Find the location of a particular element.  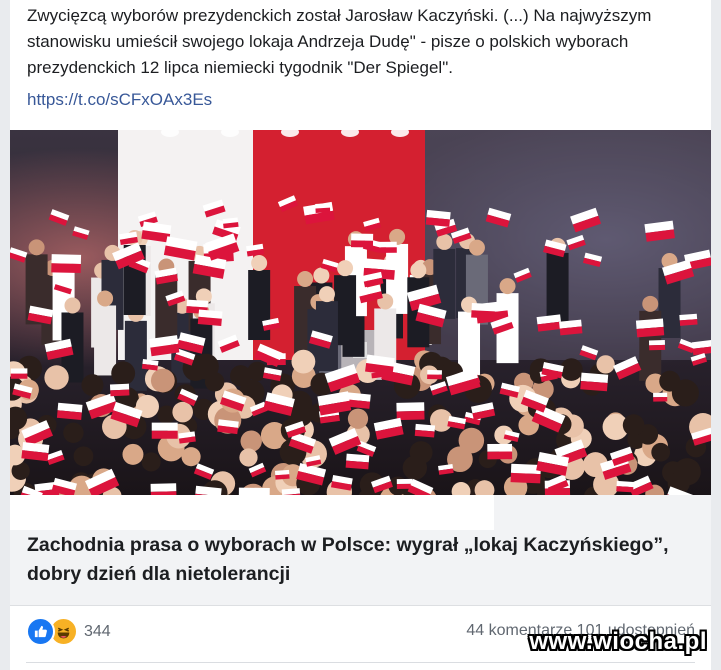

reactions-summary: 344 is located at coordinates (68, 631).